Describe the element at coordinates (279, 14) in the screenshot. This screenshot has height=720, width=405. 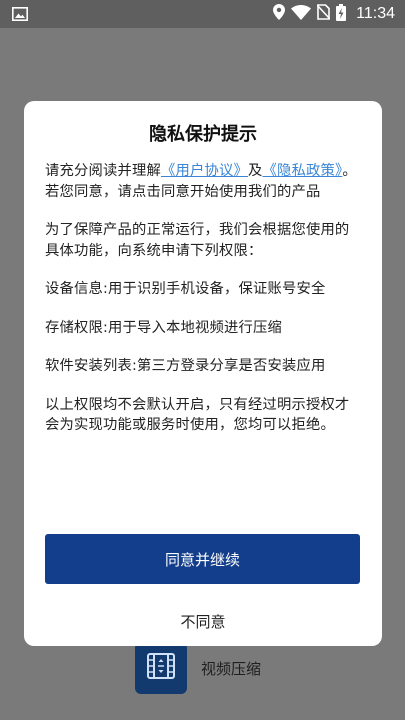
I see `location-icon` at that location.